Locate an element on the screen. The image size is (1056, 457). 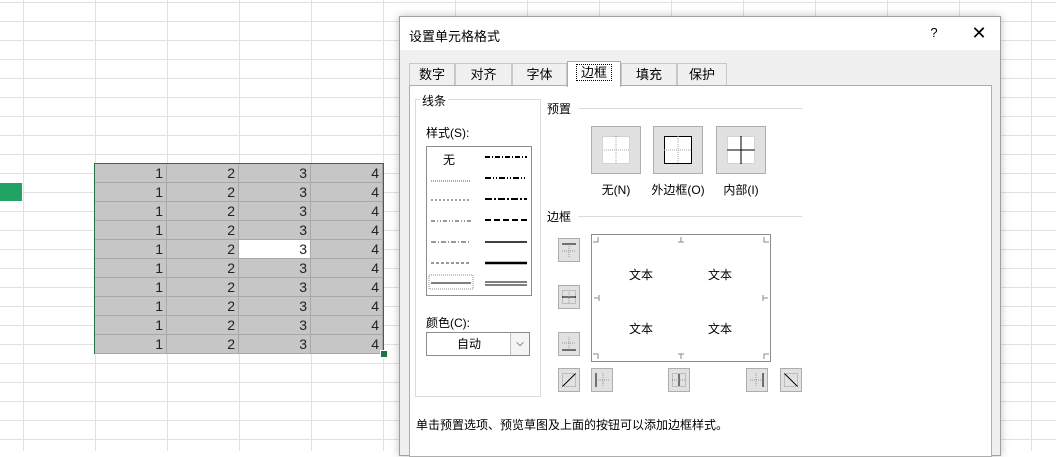
selected-range: 1234123412341234123412341234123412341234 is located at coordinates (239, 258).